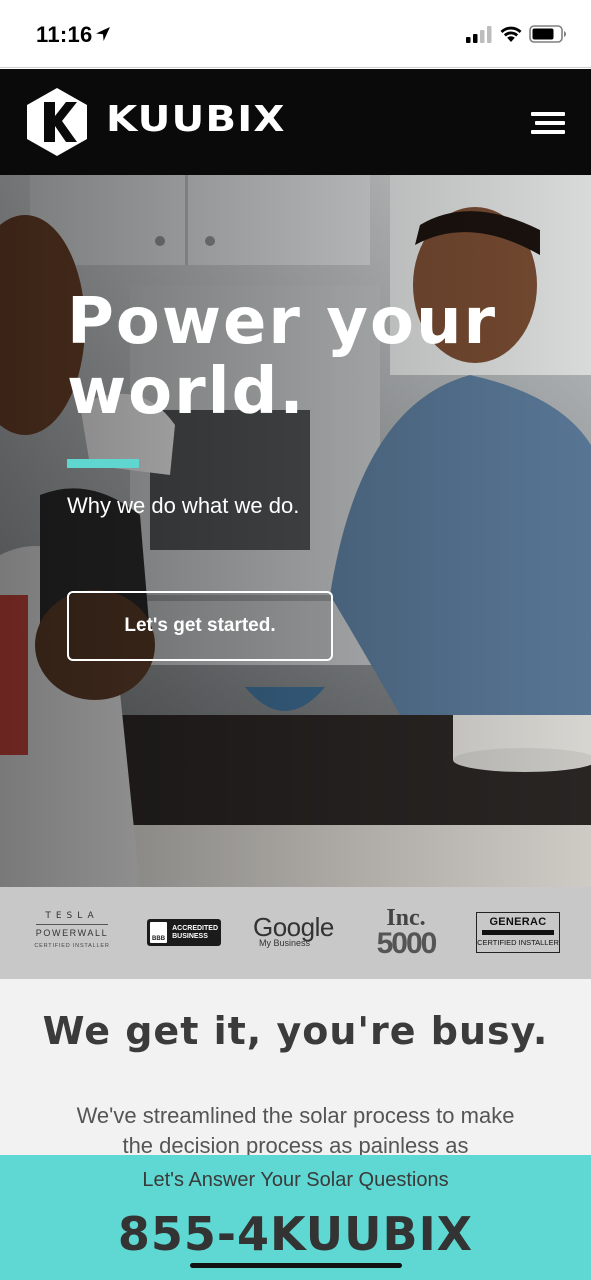 The height and width of the screenshot is (1280, 591). I want to click on google-wordmark: Google, so click(293, 927).